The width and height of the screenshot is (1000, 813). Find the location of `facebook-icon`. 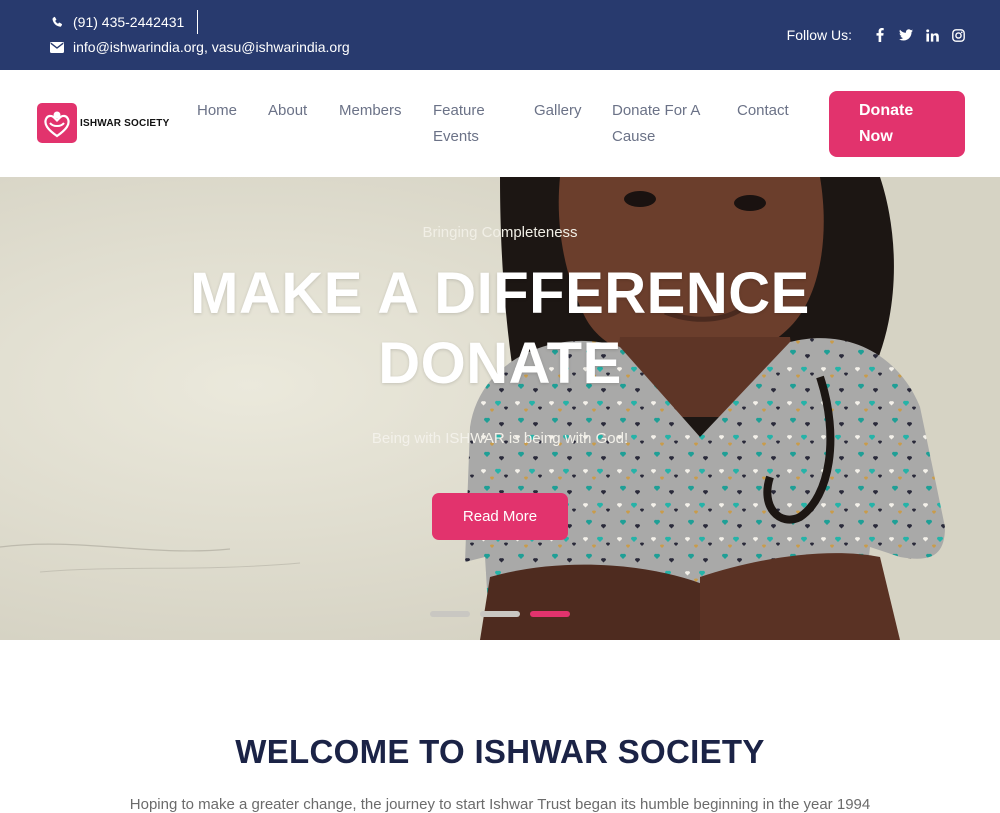

facebook-icon is located at coordinates (880, 35).